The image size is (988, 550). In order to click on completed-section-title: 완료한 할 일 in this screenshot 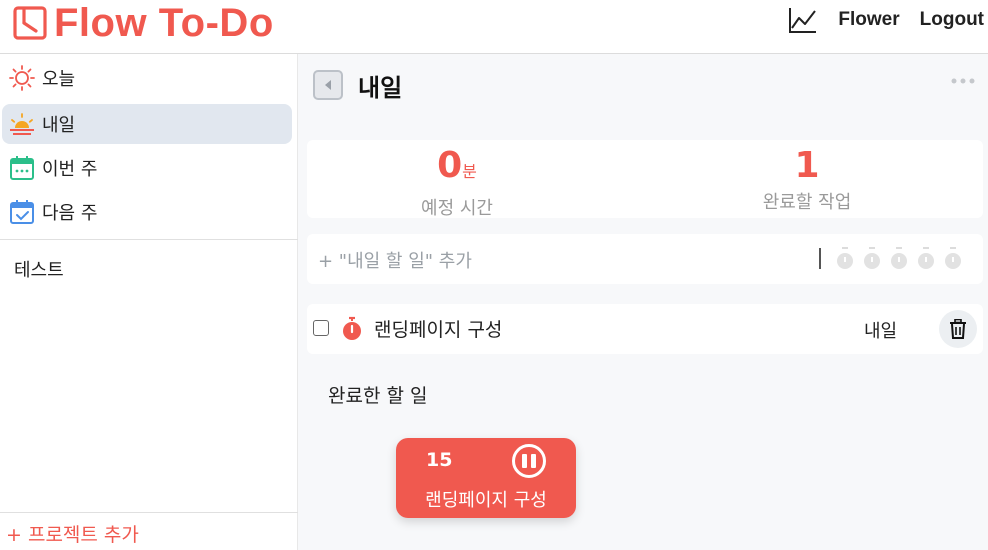, I will do `click(378, 396)`.